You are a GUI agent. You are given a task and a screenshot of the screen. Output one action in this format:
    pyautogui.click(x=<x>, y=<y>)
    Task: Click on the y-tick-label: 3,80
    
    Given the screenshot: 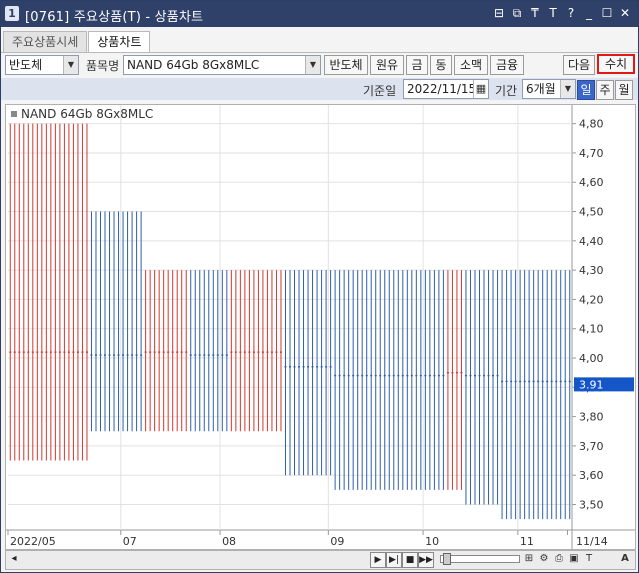 What is the action you would take?
    pyautogui.click(x=591, y=417)
    